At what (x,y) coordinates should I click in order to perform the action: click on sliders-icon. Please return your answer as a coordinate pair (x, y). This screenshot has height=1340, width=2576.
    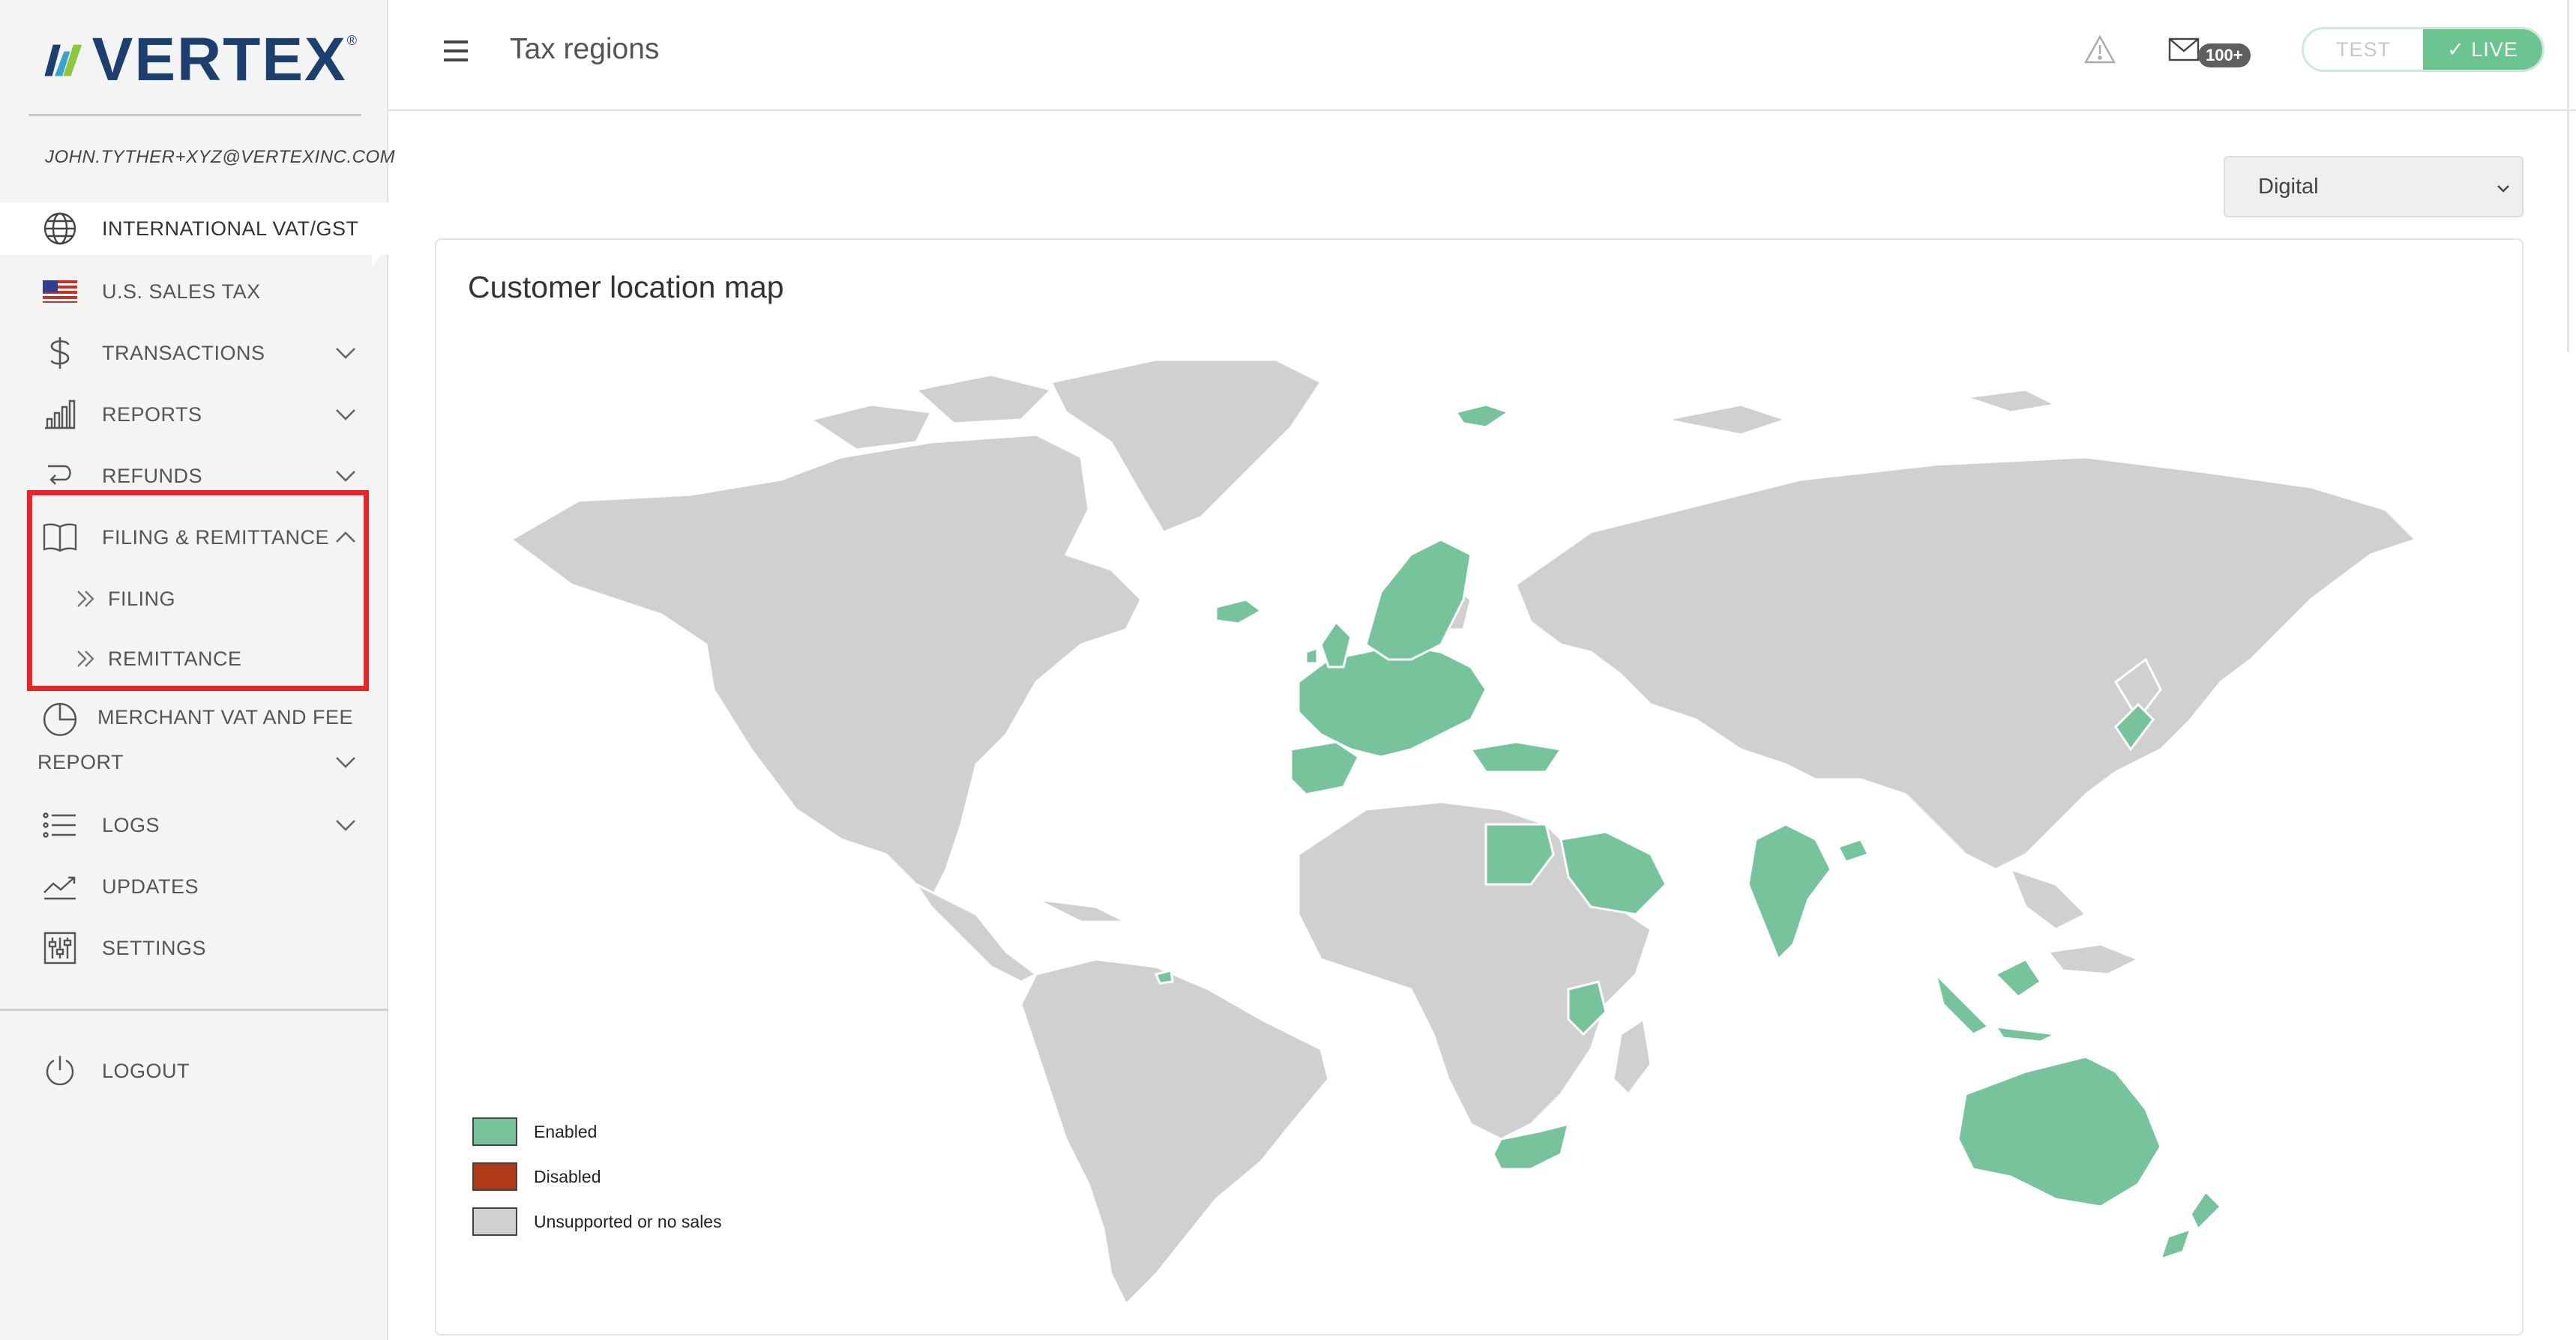
    Looking at the image, I should click on (60, 948).